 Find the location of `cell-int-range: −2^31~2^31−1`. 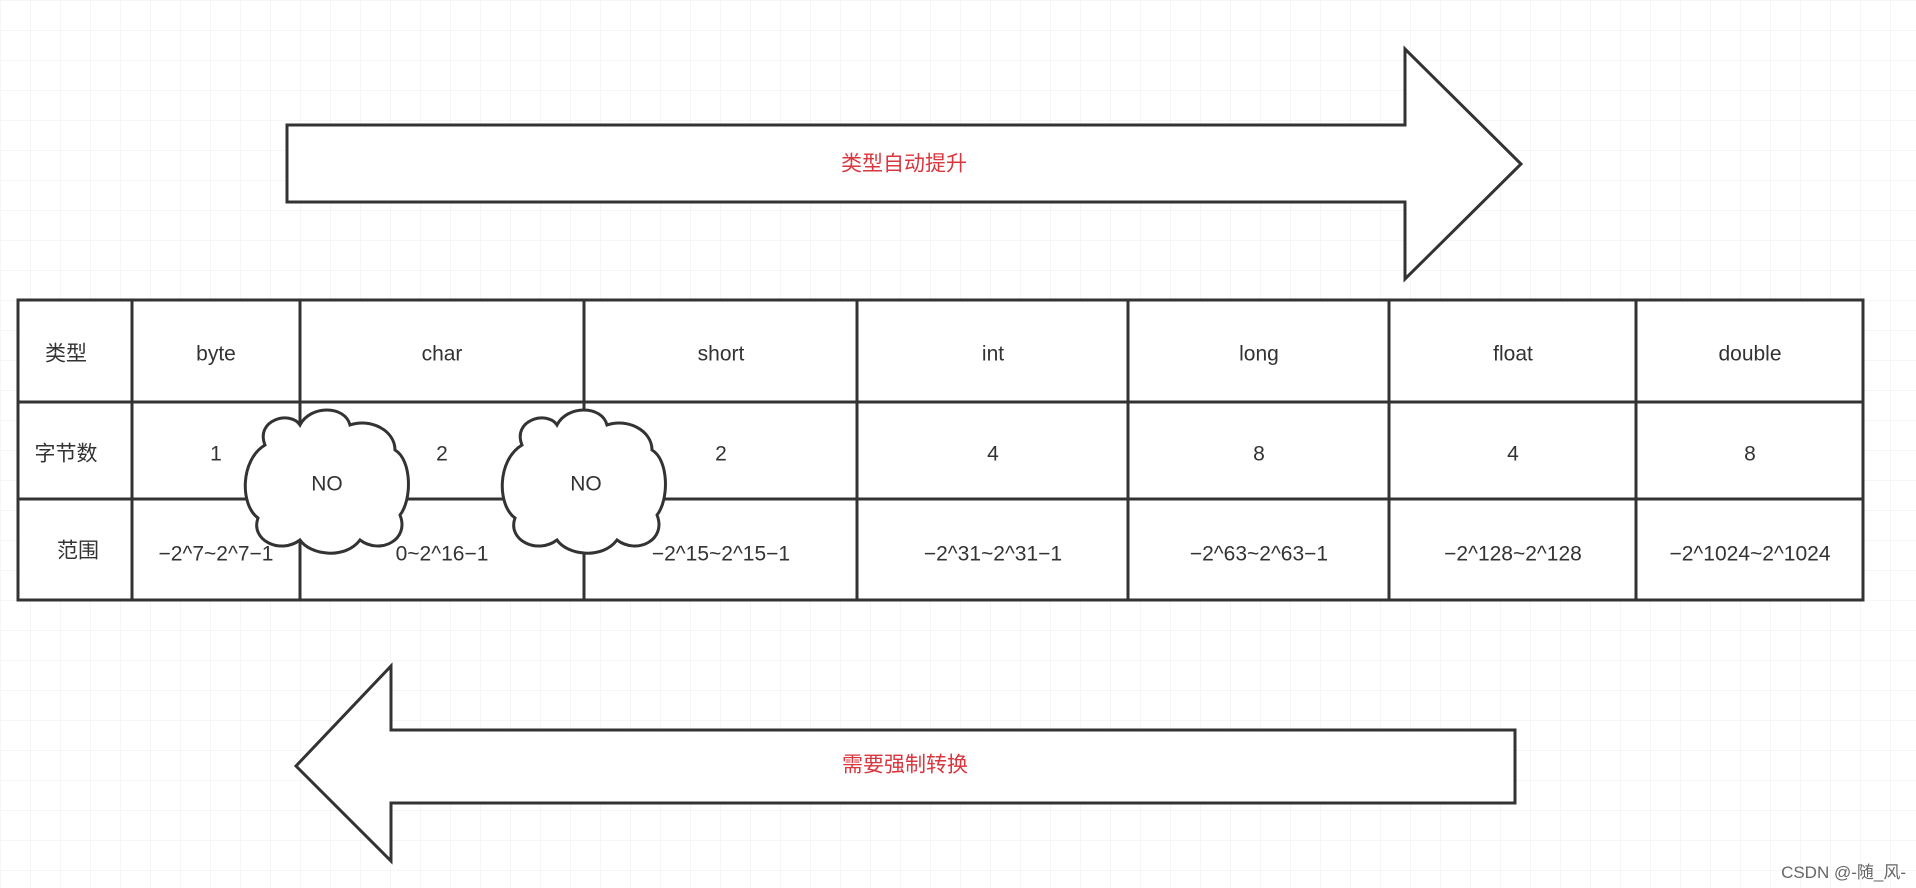

cell-int-range: −2^31~2^31−1 is located at coordinates (993, 554).